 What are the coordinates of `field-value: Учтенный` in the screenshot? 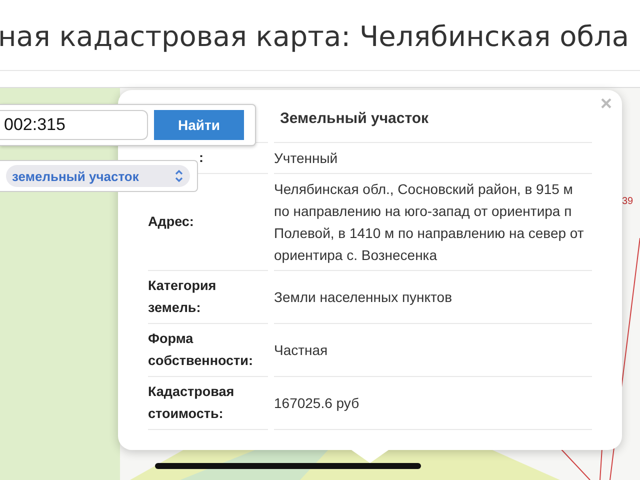 It's located at (433, 158).